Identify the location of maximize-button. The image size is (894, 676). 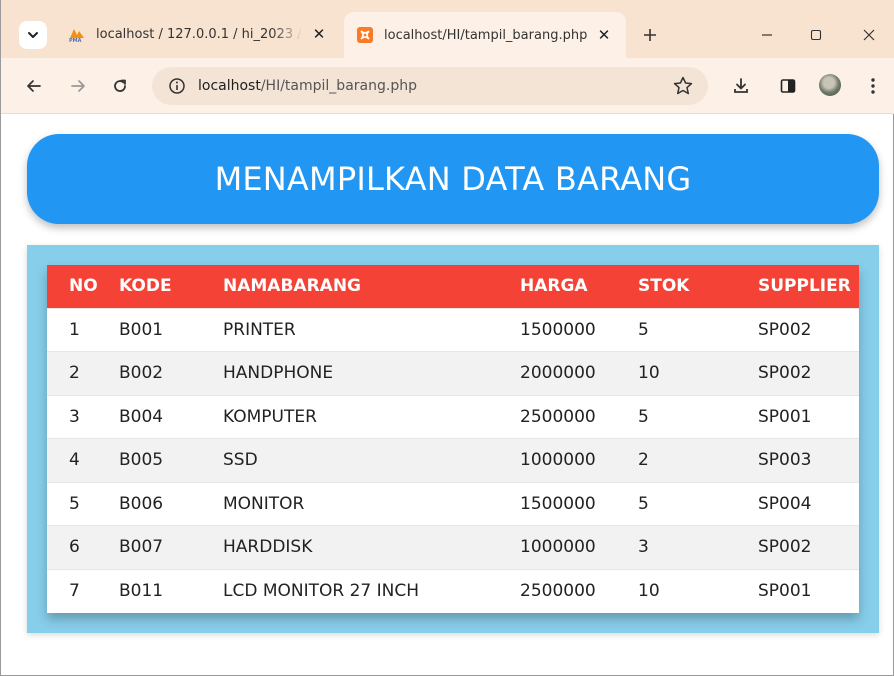
(816, 35).